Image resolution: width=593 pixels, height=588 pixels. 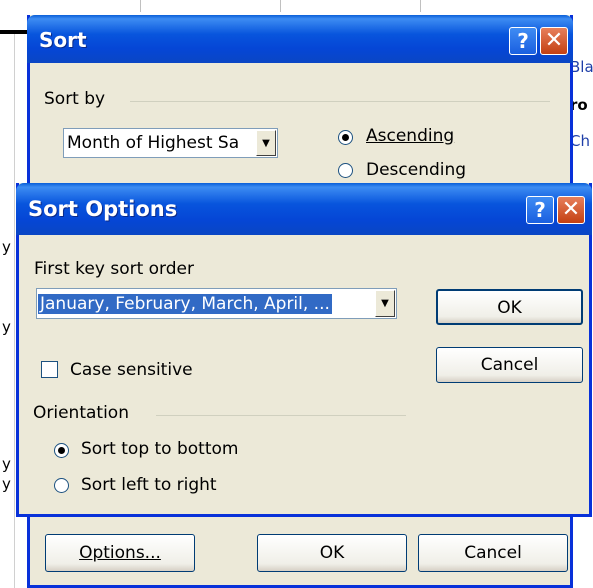 I want to click on sort-by-label: Sort by, so click(x=75, y=99).